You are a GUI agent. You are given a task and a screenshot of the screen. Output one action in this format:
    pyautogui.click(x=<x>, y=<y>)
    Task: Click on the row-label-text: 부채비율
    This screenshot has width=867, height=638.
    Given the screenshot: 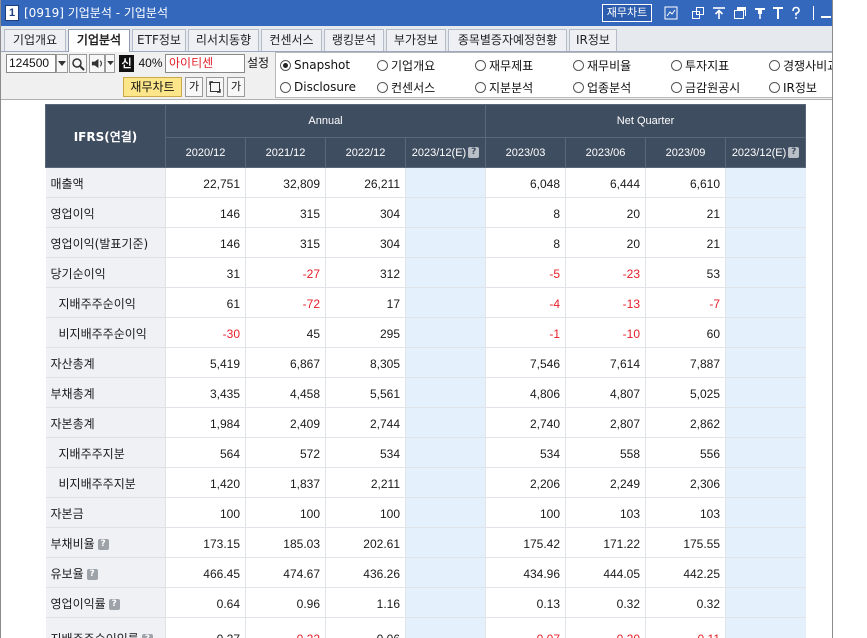 What is the action you would take?
    pyautogui.click(x=72, y=544)
    